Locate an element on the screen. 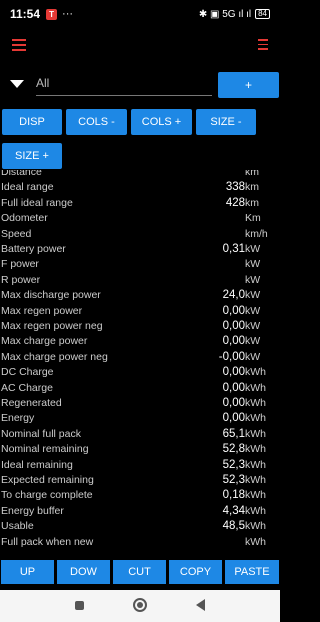 This screenshot has height=622, width=320. down-button: DOW is located at coordinates (83, 572).